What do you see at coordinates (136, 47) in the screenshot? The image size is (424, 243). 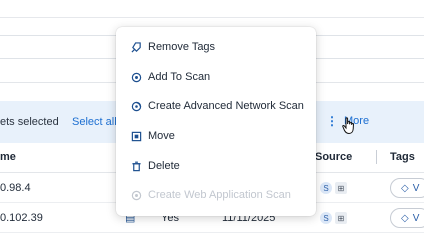 I see `tag-remove-icon` at bounding box center [136, 47].